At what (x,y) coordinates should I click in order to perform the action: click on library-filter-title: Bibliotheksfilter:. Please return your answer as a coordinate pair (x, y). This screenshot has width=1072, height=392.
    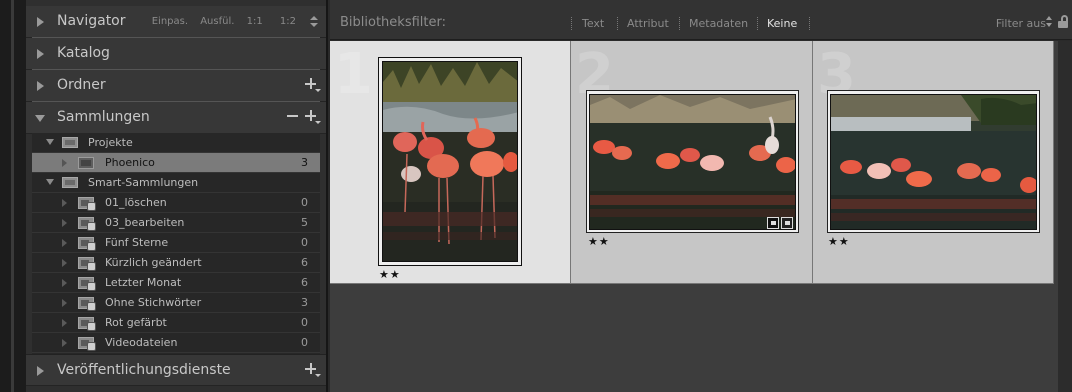
    Looking at the image, I should click on (393, 22).